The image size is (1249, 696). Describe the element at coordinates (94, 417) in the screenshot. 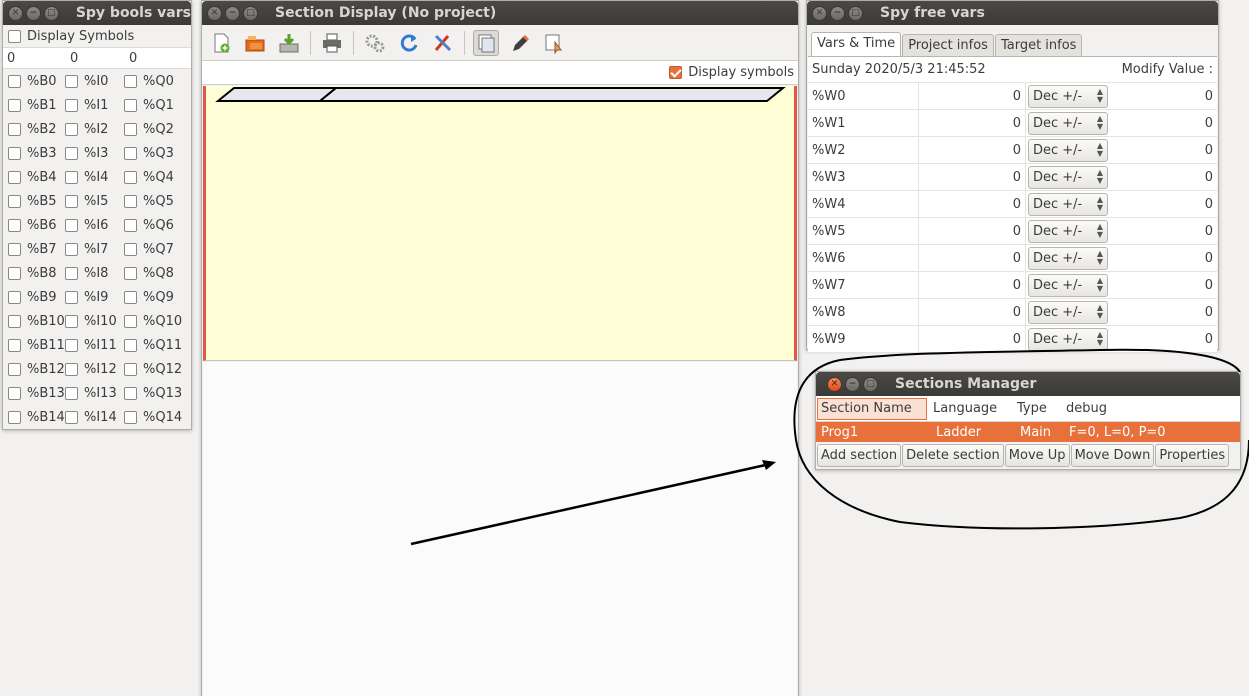

I see `bool-var-option: %I14` at that location.